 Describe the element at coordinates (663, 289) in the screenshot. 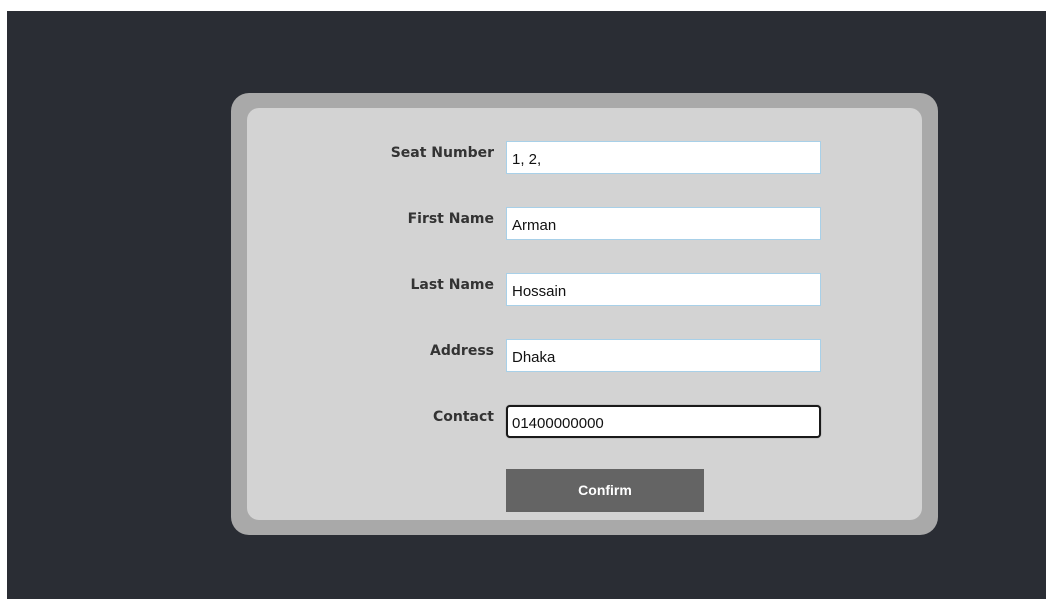

I see `last-name-input: Hossain` at that location.